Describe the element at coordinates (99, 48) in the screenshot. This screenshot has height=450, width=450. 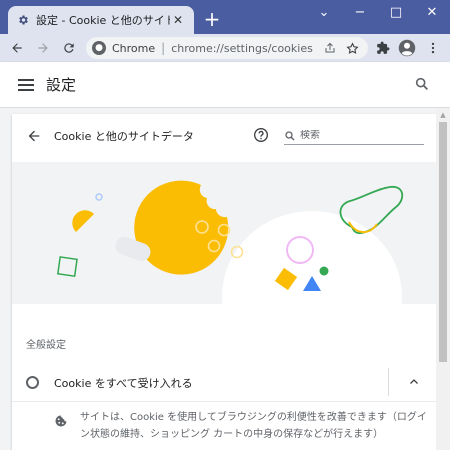
I see `chrome-site-icon: ●` at that location.